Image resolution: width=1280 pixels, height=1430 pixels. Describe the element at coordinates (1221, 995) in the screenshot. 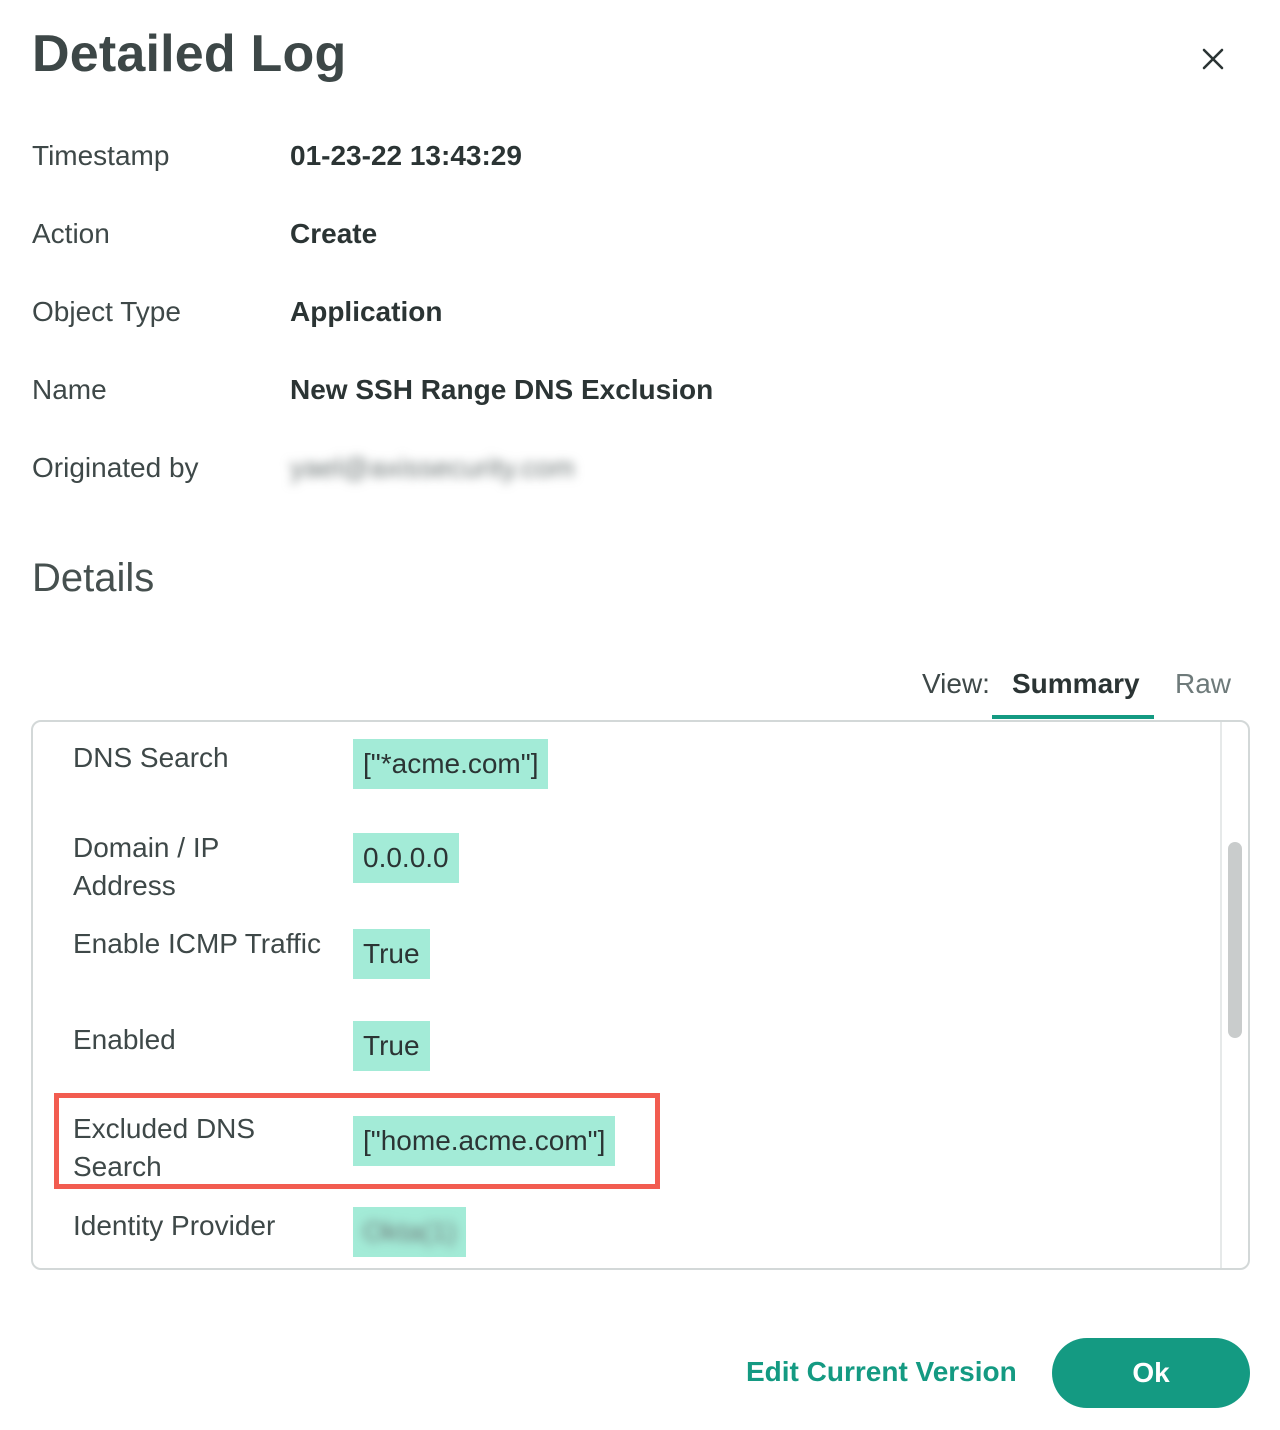

I see `scrollbar-track` at that location.